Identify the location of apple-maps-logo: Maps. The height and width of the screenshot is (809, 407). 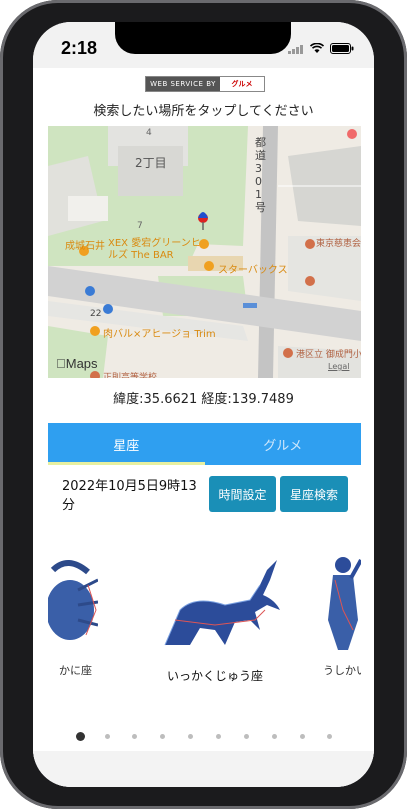
(77, 363).